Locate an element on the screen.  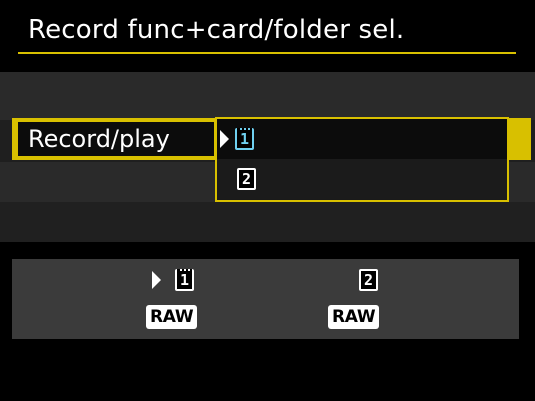
dropdown-option-card-1: 1 is located at coordinates (362, 139).